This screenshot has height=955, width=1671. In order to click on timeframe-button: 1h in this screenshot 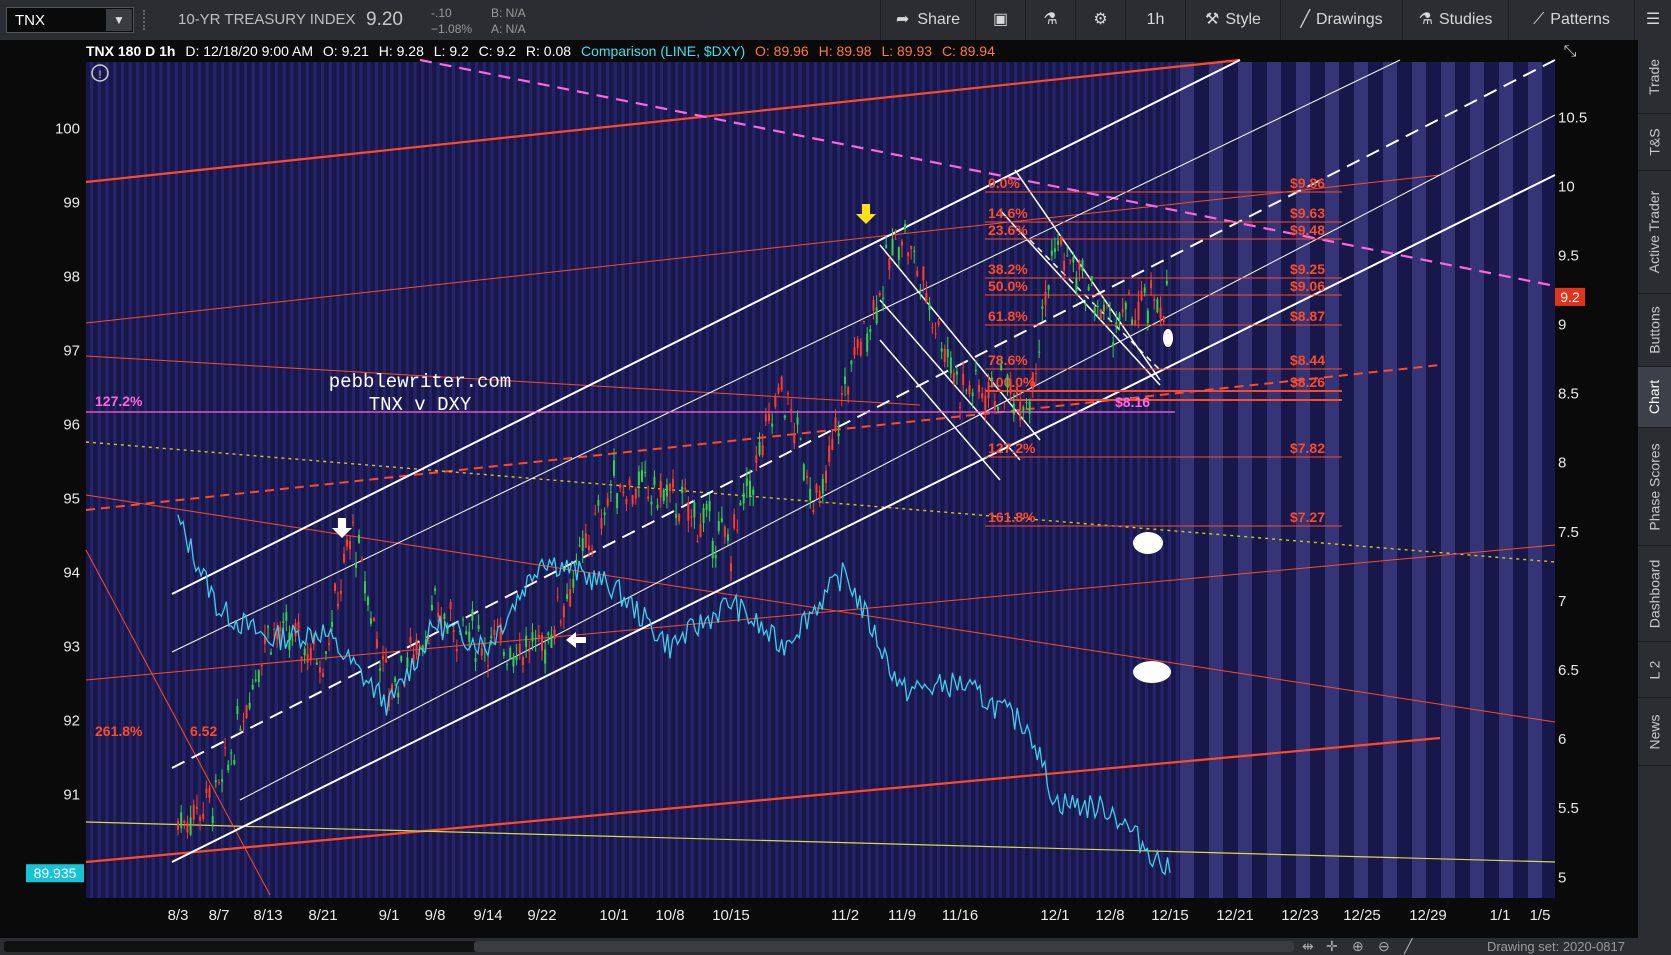, I will do `click(1155, 20)`.